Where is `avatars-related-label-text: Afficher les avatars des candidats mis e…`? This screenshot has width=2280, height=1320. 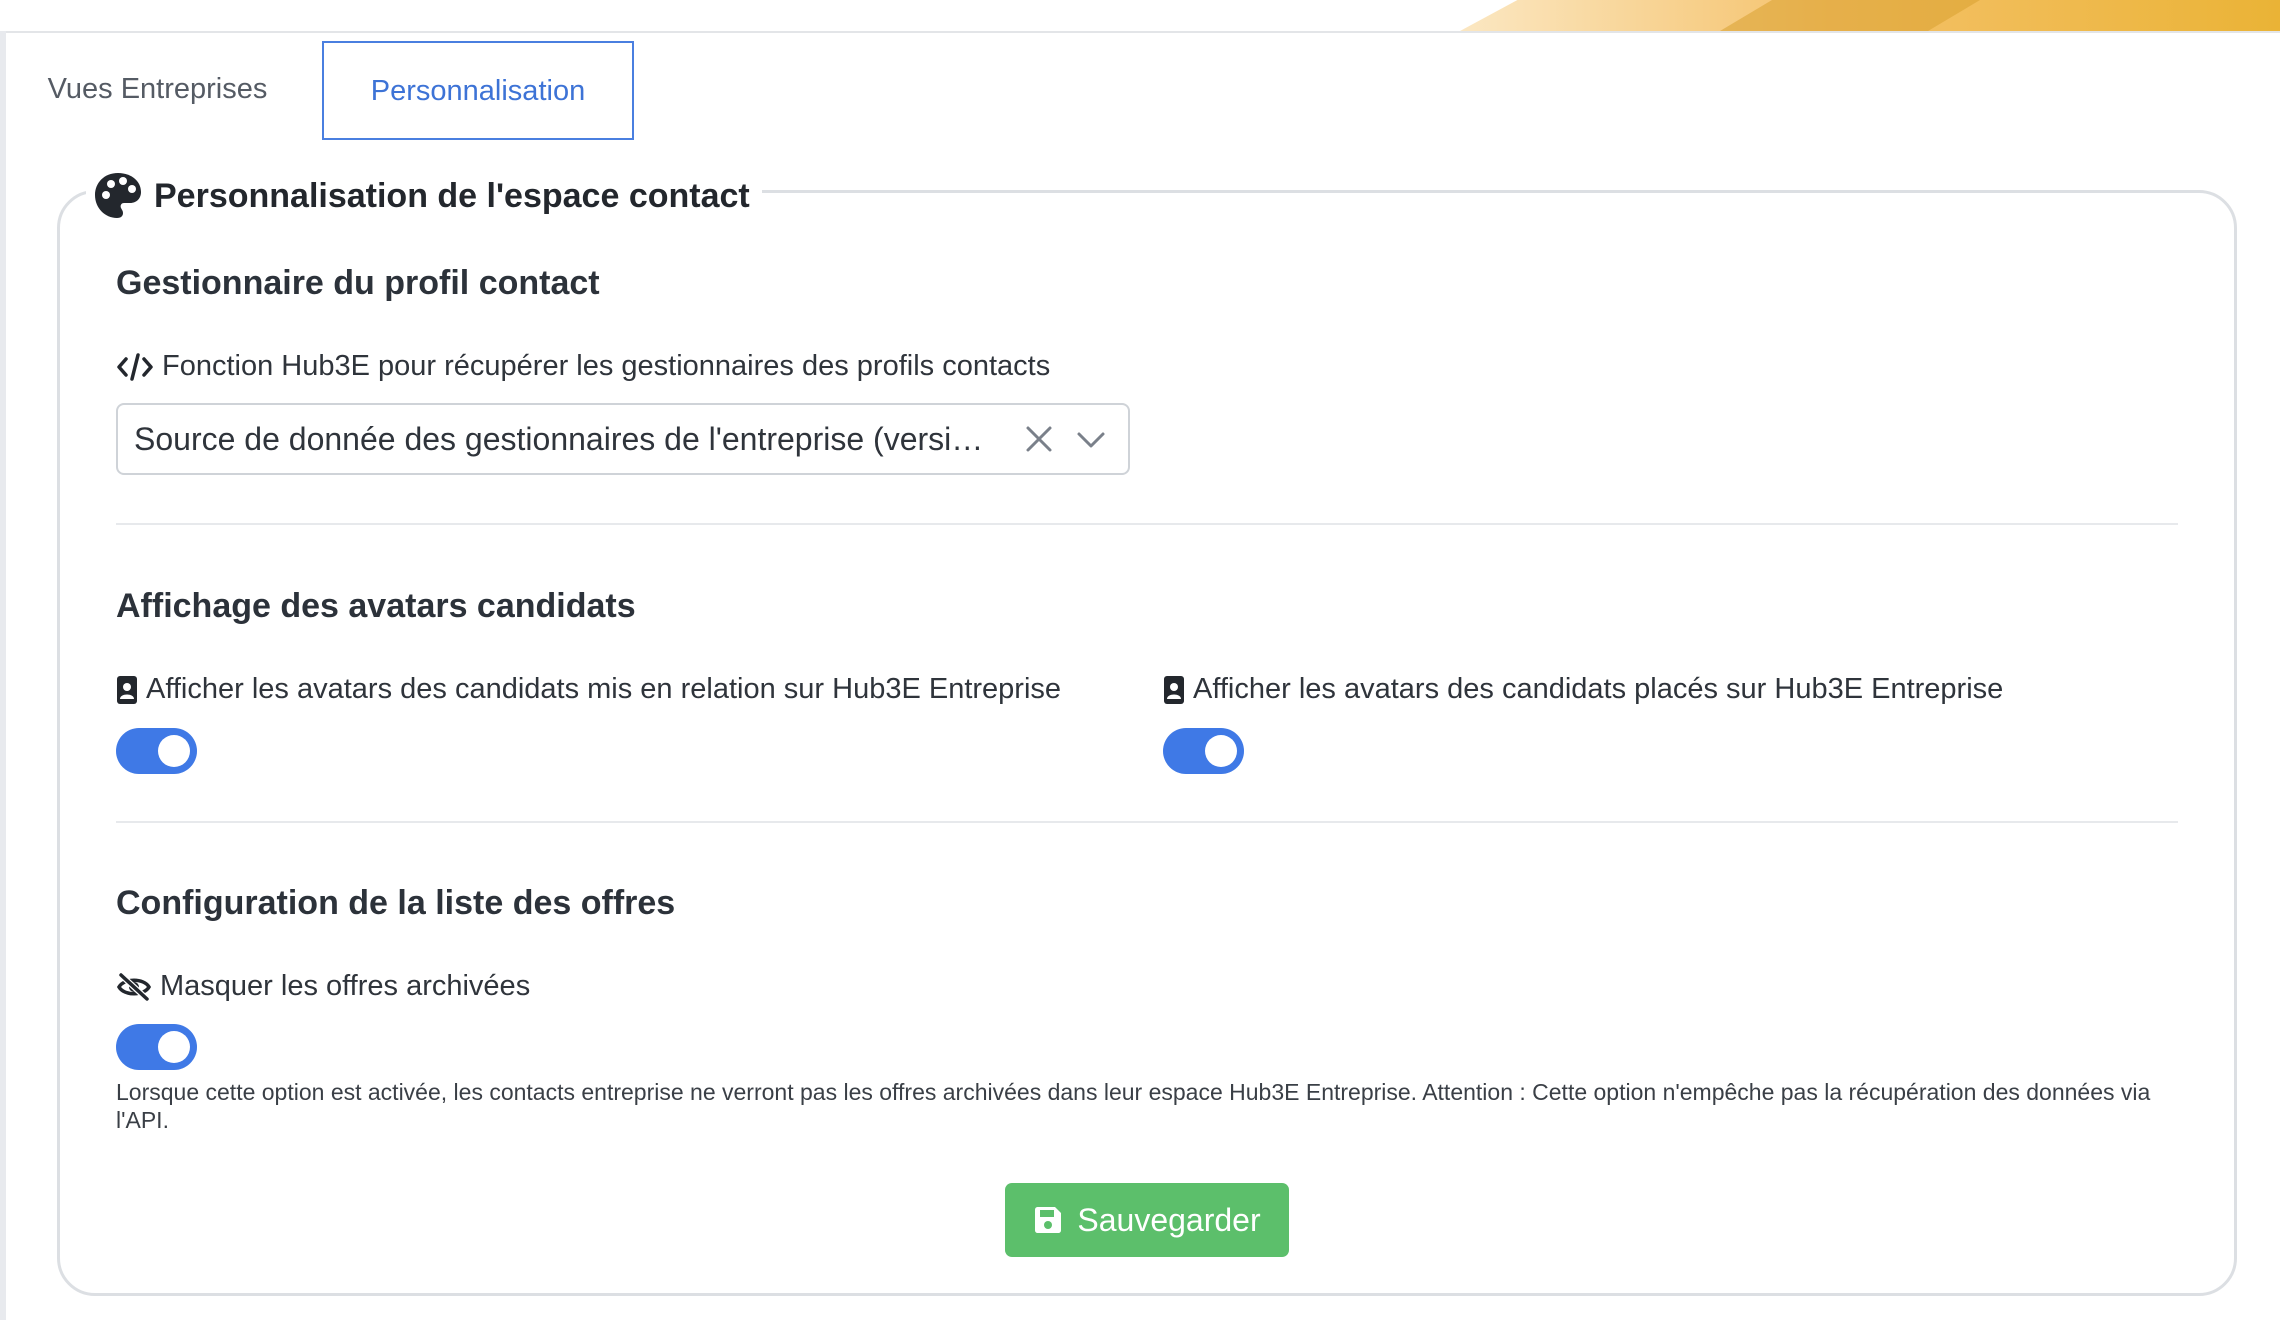 avatars-related-label-text: Afficher les avatars des candidats mis e… is located at coordinates (604, 689).